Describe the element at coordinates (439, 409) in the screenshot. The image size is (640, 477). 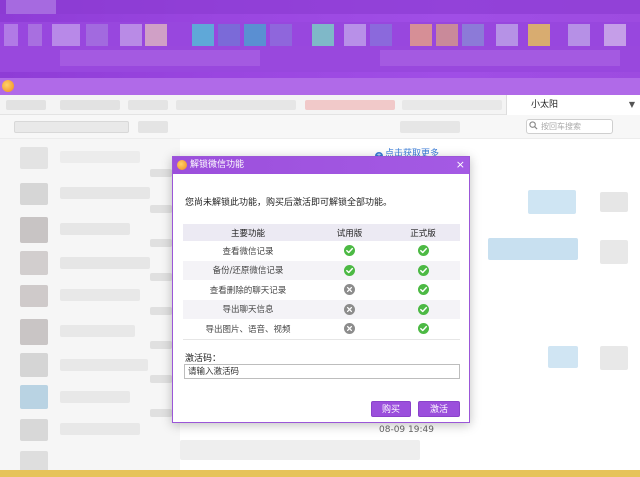
I see `activate-button: 激活` at that location.